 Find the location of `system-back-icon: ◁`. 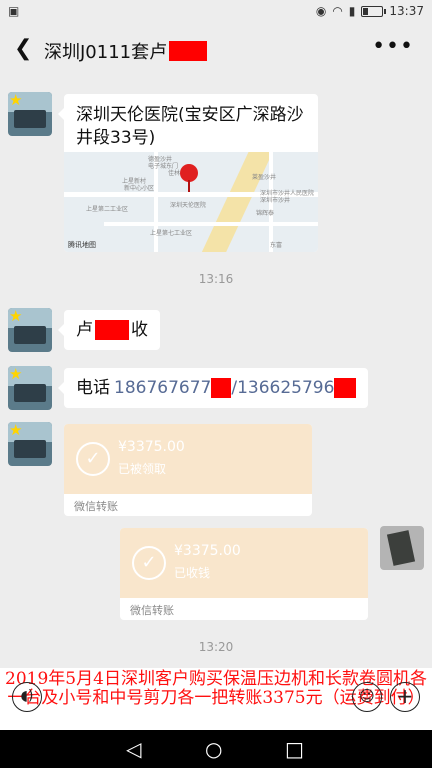

system-back-icon: ◁ is located at coordinates (133, 749).